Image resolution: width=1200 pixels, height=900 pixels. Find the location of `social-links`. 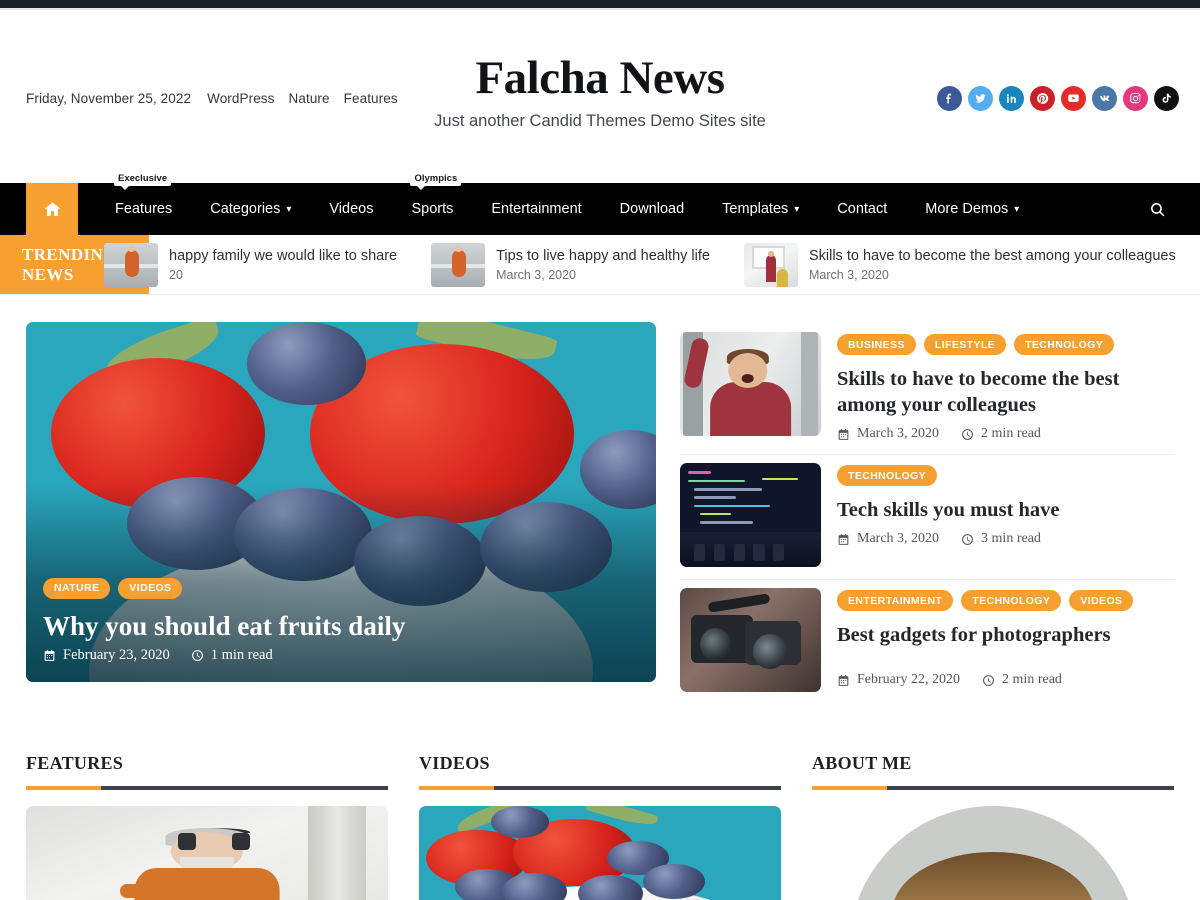

social-links is located at coordinates (1058, 98).